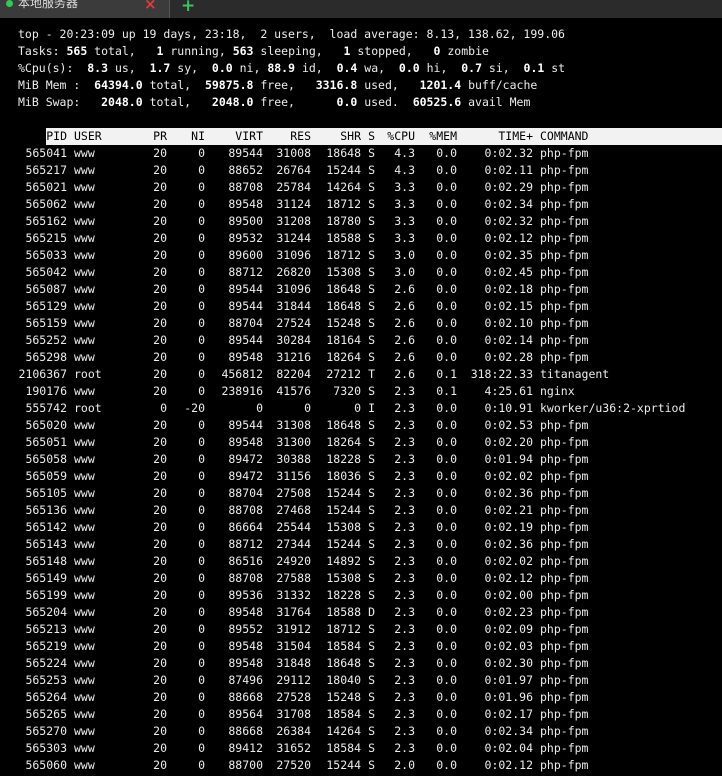 This screenshot has width=722, height=776. Describe the element at coordinates (293, 510) in the screenshot. I see `cell-res: 27468` at that location.